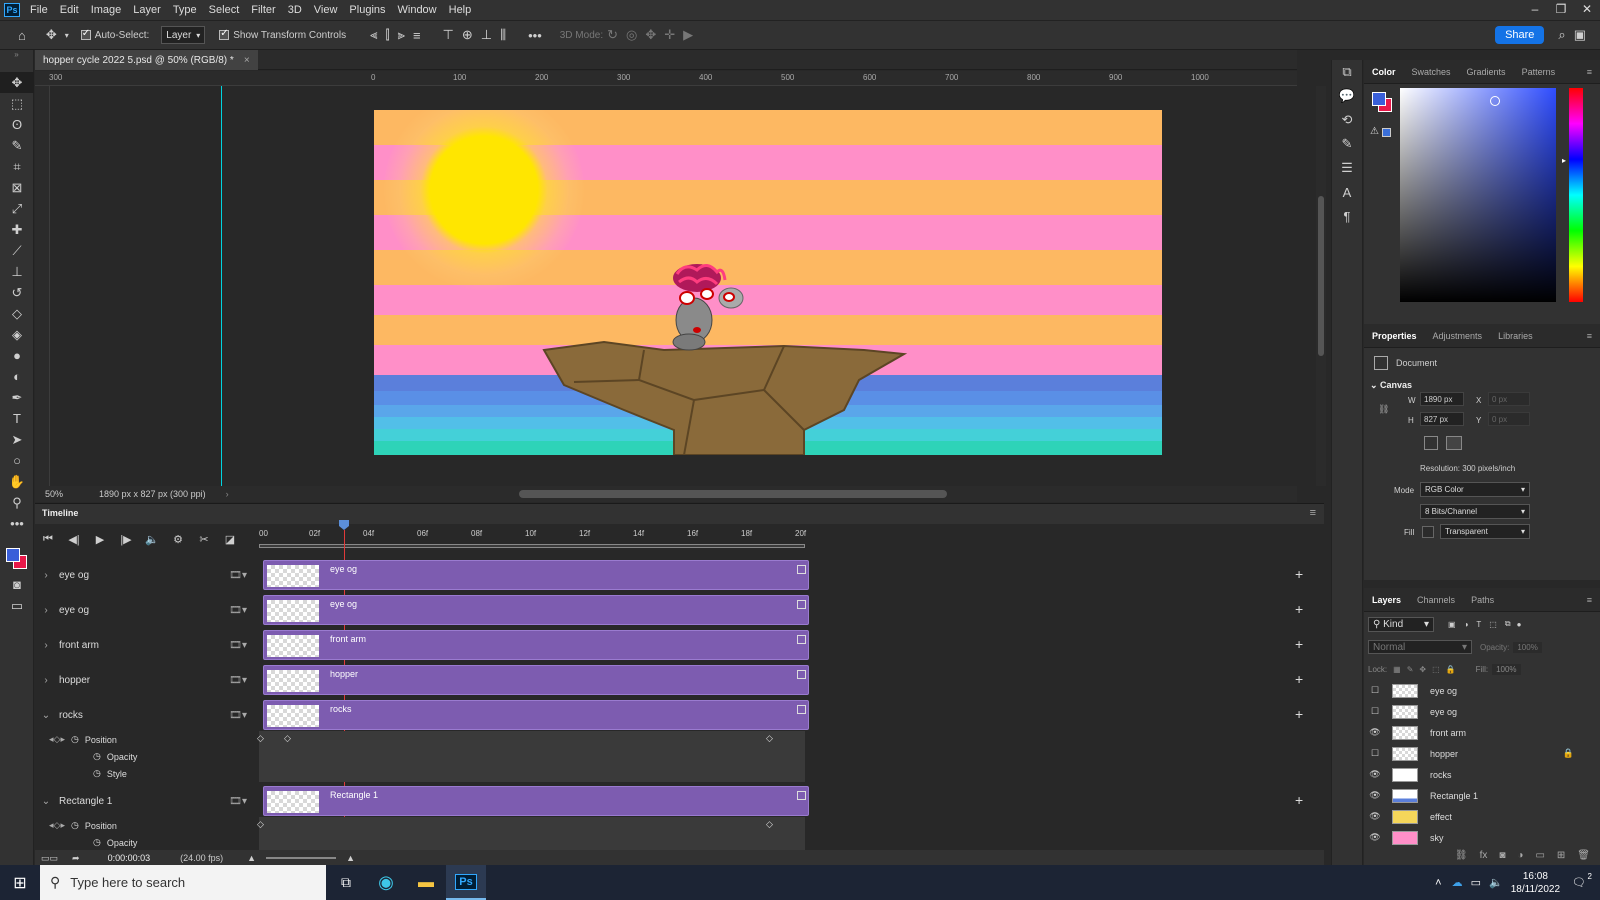  Describe the element at coordinates (17, 439) in the screenshot. I see `path-select-icon: ➤` at that location.